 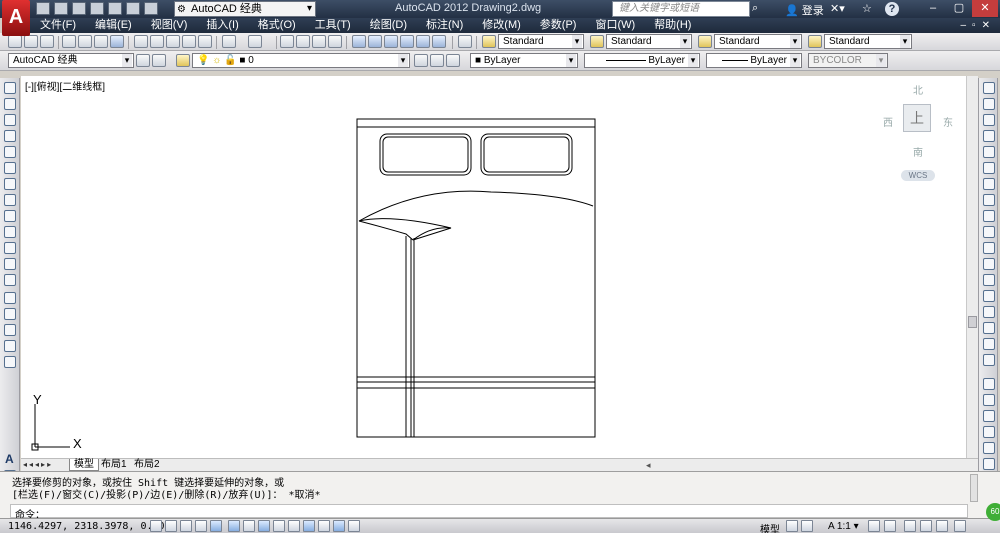 What do you see at coordinates (770, 527) in the screenshot?
I see `model-space-toggle: 模型` at bounding box center [770, 527].